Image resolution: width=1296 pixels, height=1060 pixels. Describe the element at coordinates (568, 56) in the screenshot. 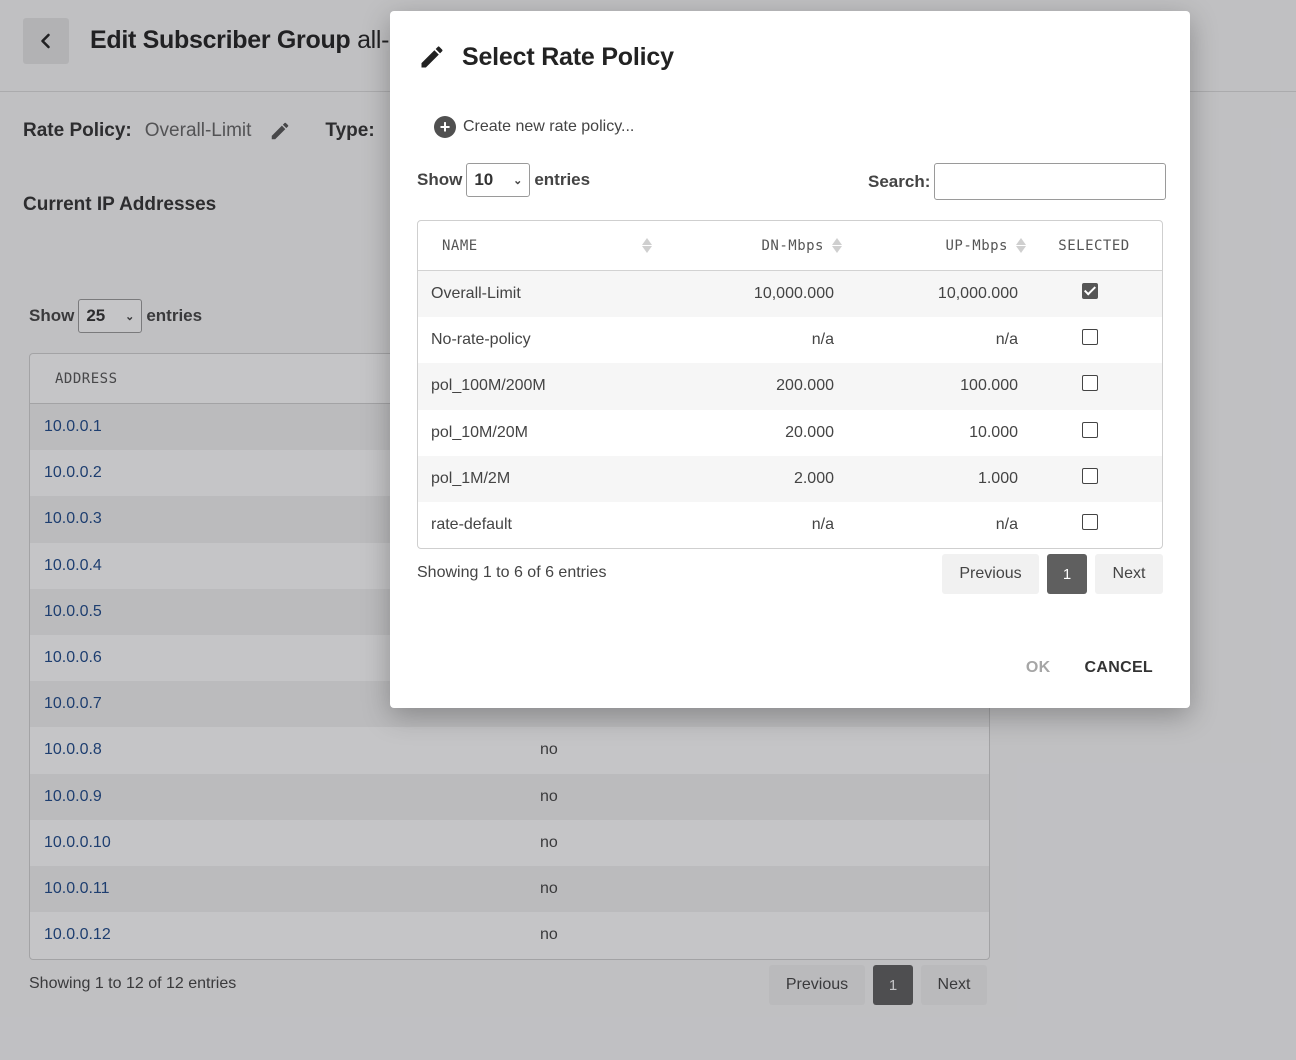

I see `dialog-title: Select Rate Policy` at that location.